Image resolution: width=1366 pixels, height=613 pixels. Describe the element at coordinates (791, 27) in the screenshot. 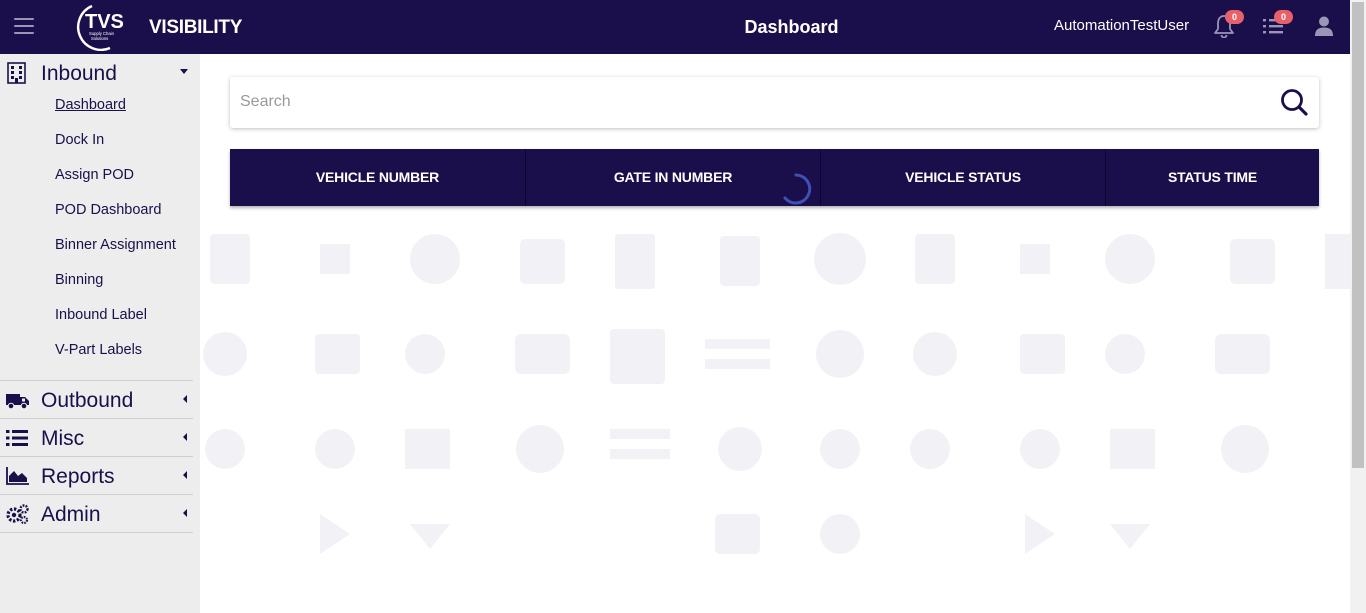

I see `page-title: Dashboard` at that location.